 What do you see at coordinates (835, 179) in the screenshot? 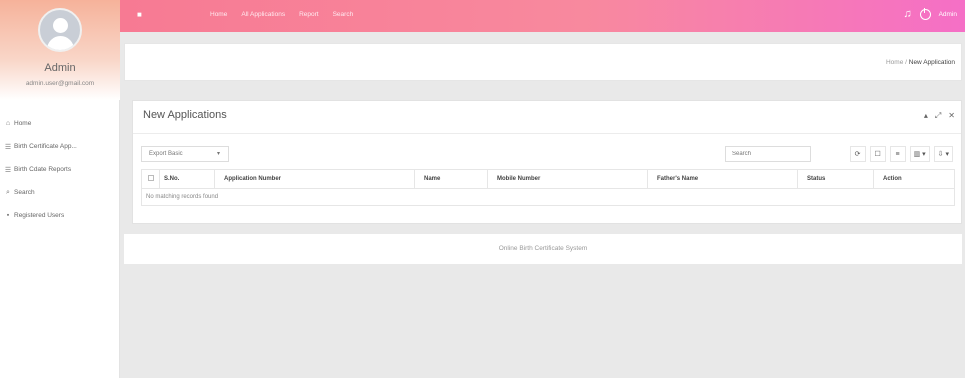
I see `column-header: Status` at bounding box center [835, 179].